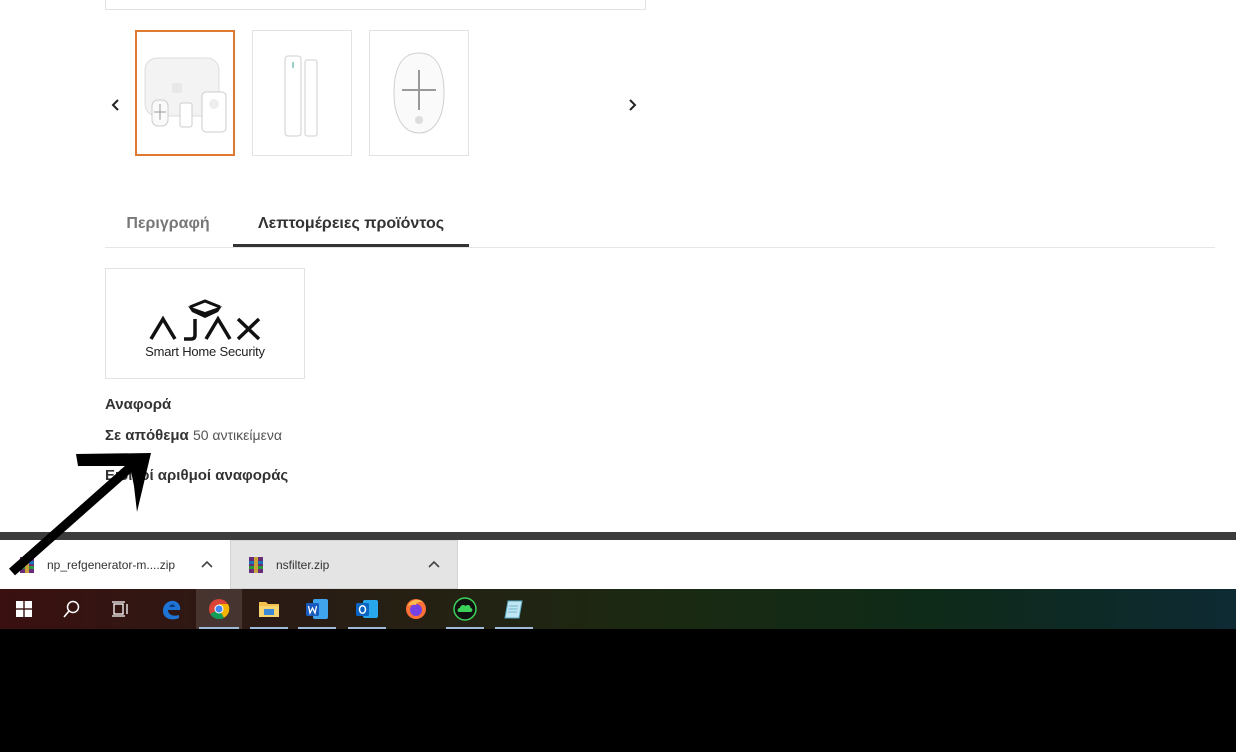 This screenshot has height=752, width=1236. I want to click on taskbar-search-button, so click(72, 609).